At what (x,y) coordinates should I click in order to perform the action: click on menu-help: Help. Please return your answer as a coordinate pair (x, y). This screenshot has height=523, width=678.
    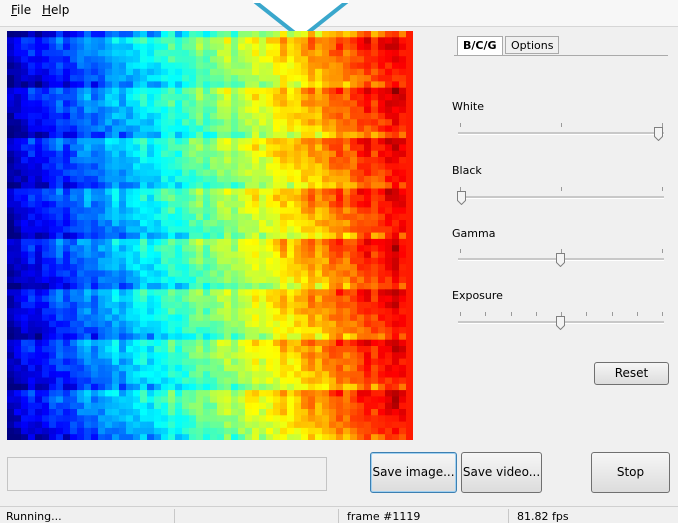
    Looking at the image, I should click on (55, 10).